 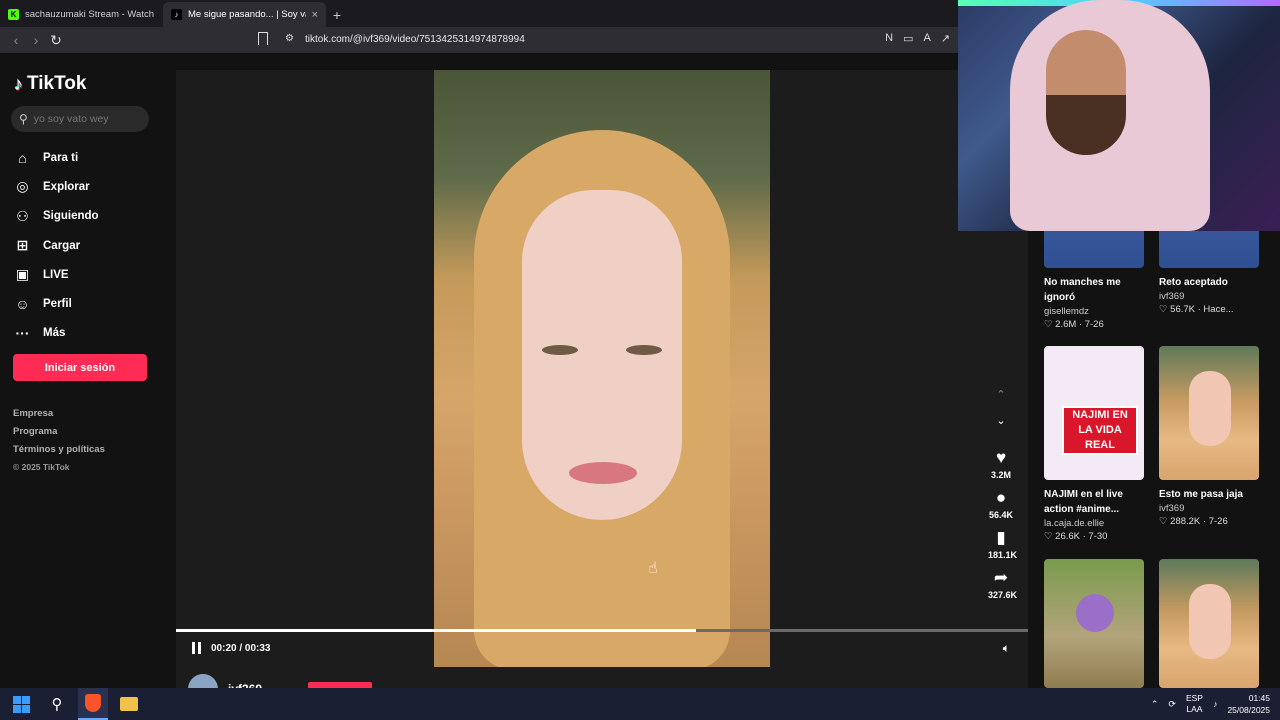 I want to click on thumbnail-content, so click(x=1210, y=408).